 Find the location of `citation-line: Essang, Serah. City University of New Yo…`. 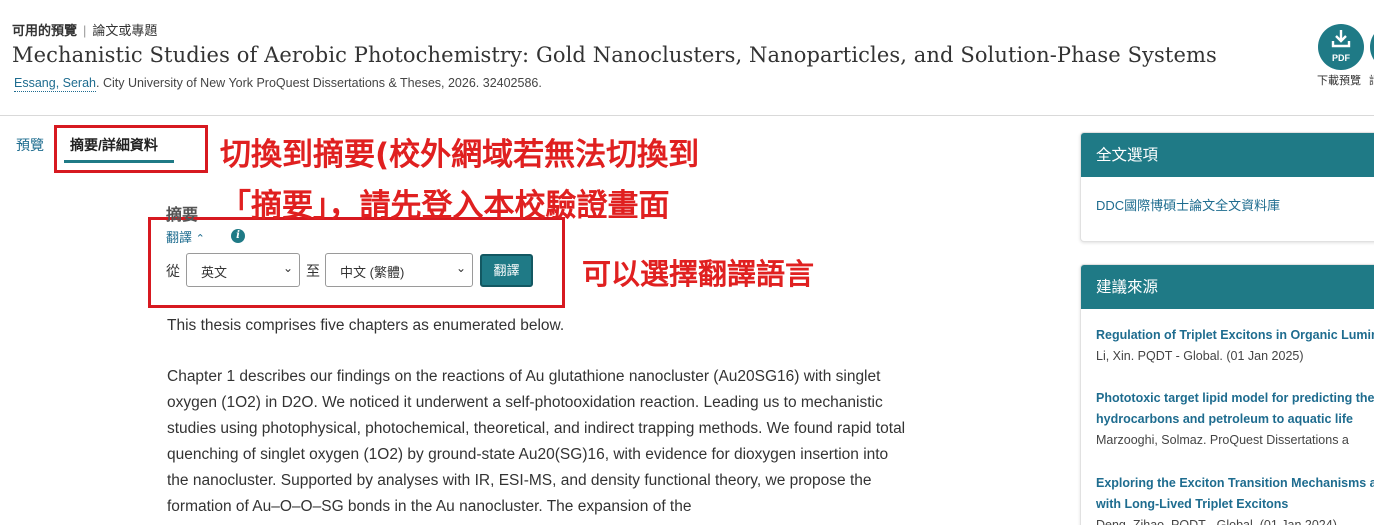

citation-line: Essang, Serah. City University of New Yo… is located at coordinates (278, 84).